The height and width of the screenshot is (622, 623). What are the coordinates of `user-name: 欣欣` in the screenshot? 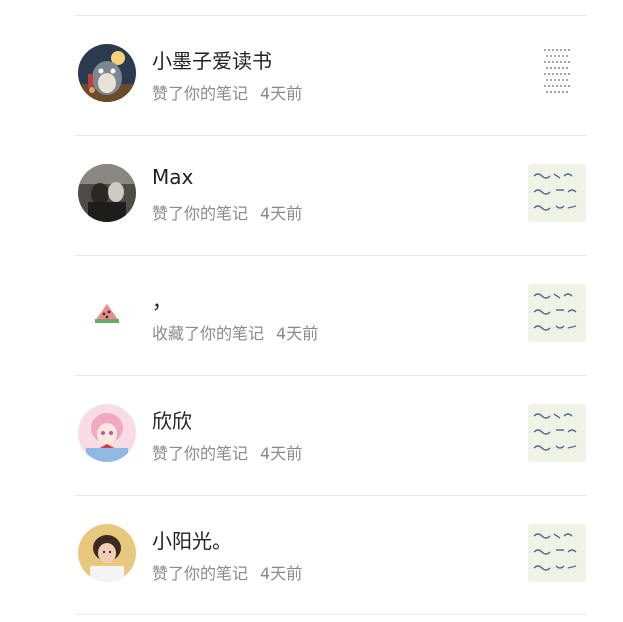 It's located at (172, 419).